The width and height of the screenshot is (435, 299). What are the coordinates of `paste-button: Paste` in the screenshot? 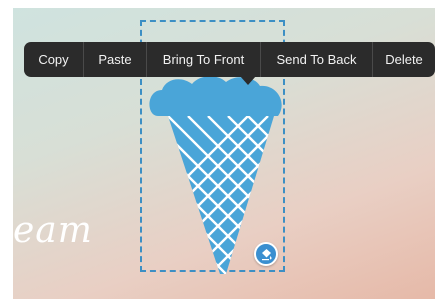 It's located at (115, 59).